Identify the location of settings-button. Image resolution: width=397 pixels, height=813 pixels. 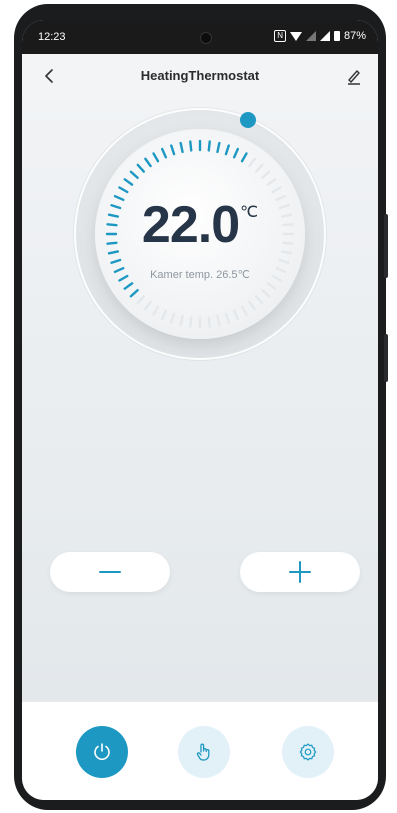
(308, 752).